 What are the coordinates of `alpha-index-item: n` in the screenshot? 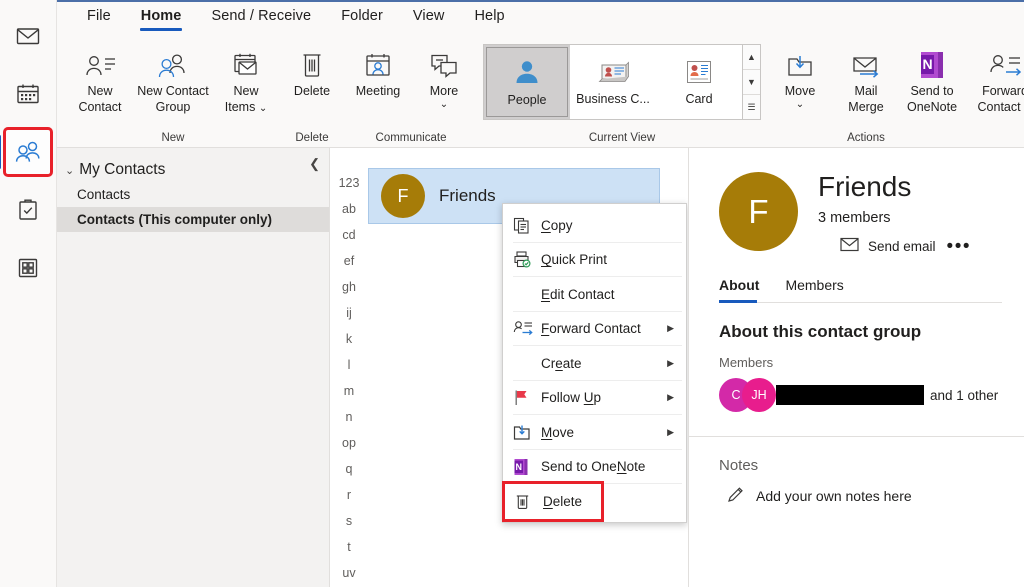 It's located at (349, 417).